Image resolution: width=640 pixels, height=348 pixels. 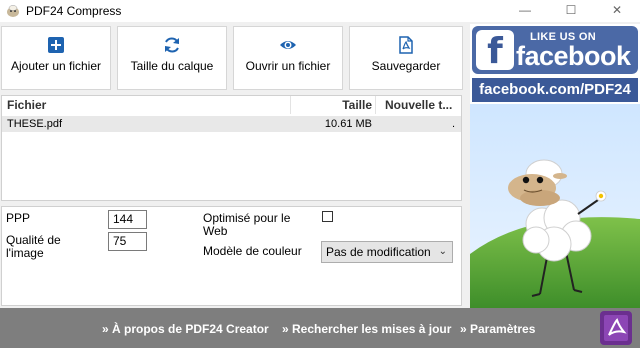 What do you see at coordinates (288, 45) in the screenshot?
I see `eye-icon` at bounding box center [288, 45].